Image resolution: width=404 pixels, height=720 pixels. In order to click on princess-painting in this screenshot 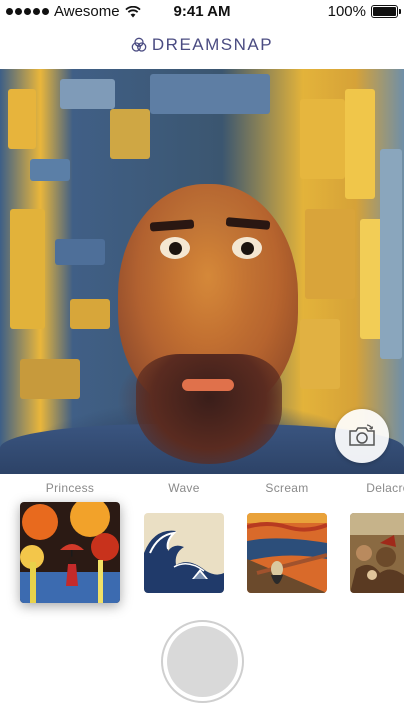, I will do `click(70, 552)`.